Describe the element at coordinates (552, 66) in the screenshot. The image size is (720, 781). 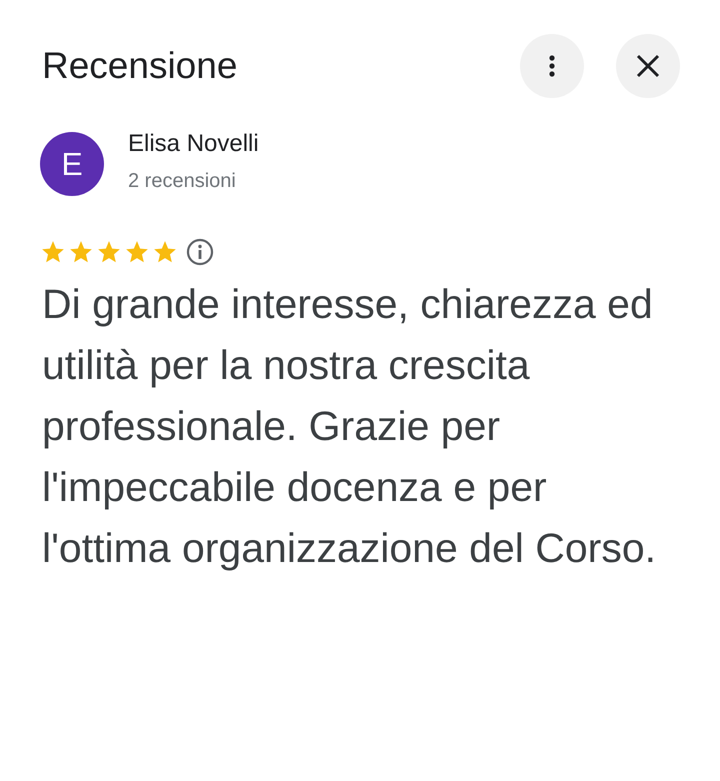
I see `more-vertical-icon` at that location.